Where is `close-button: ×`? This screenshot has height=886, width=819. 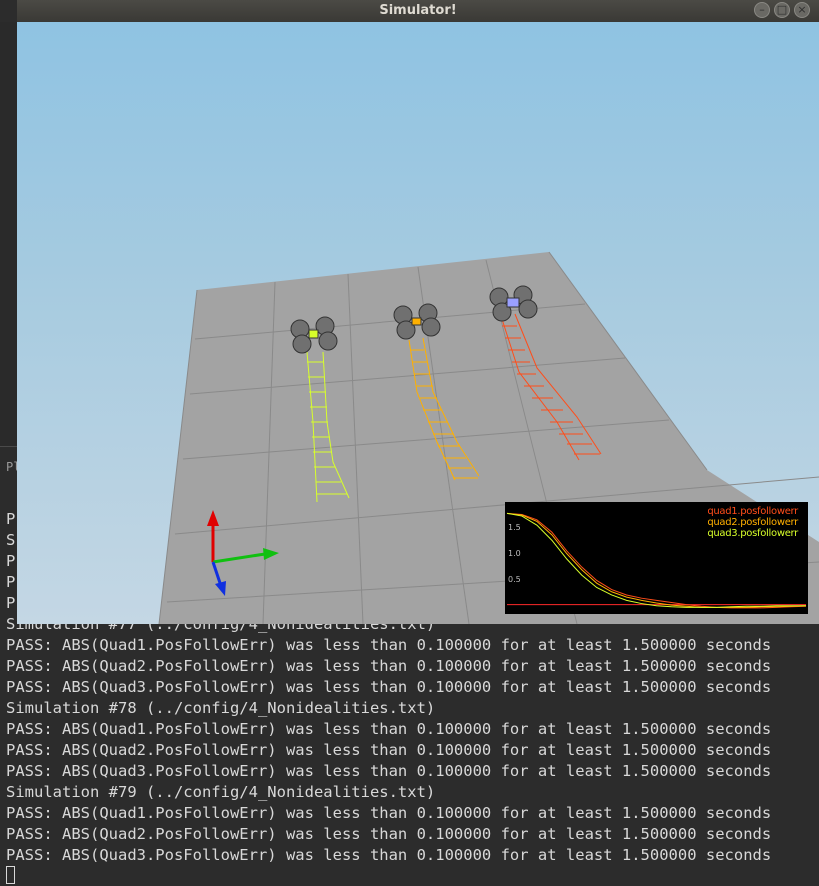 close-button: × is located at coordinates (802, 10).